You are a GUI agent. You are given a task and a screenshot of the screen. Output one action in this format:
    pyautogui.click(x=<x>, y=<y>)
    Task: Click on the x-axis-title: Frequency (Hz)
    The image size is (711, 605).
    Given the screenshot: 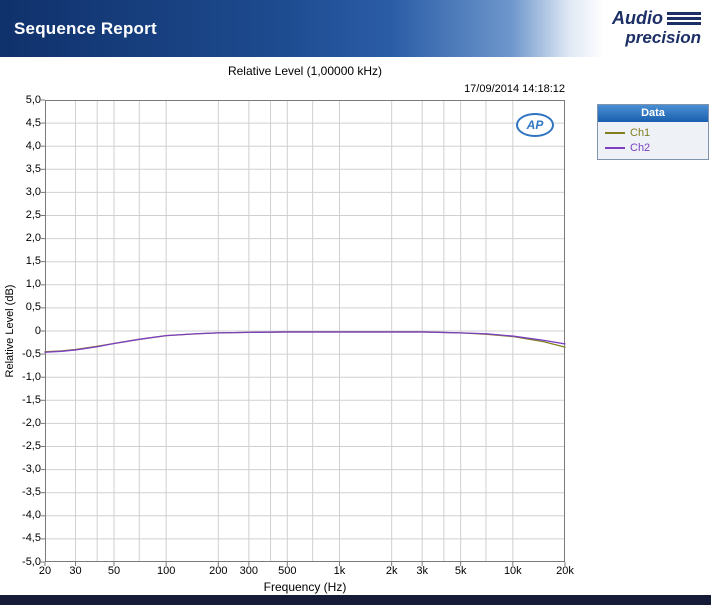 What is the action you would take?
    pyautogui.click(x=305, y=587)
    